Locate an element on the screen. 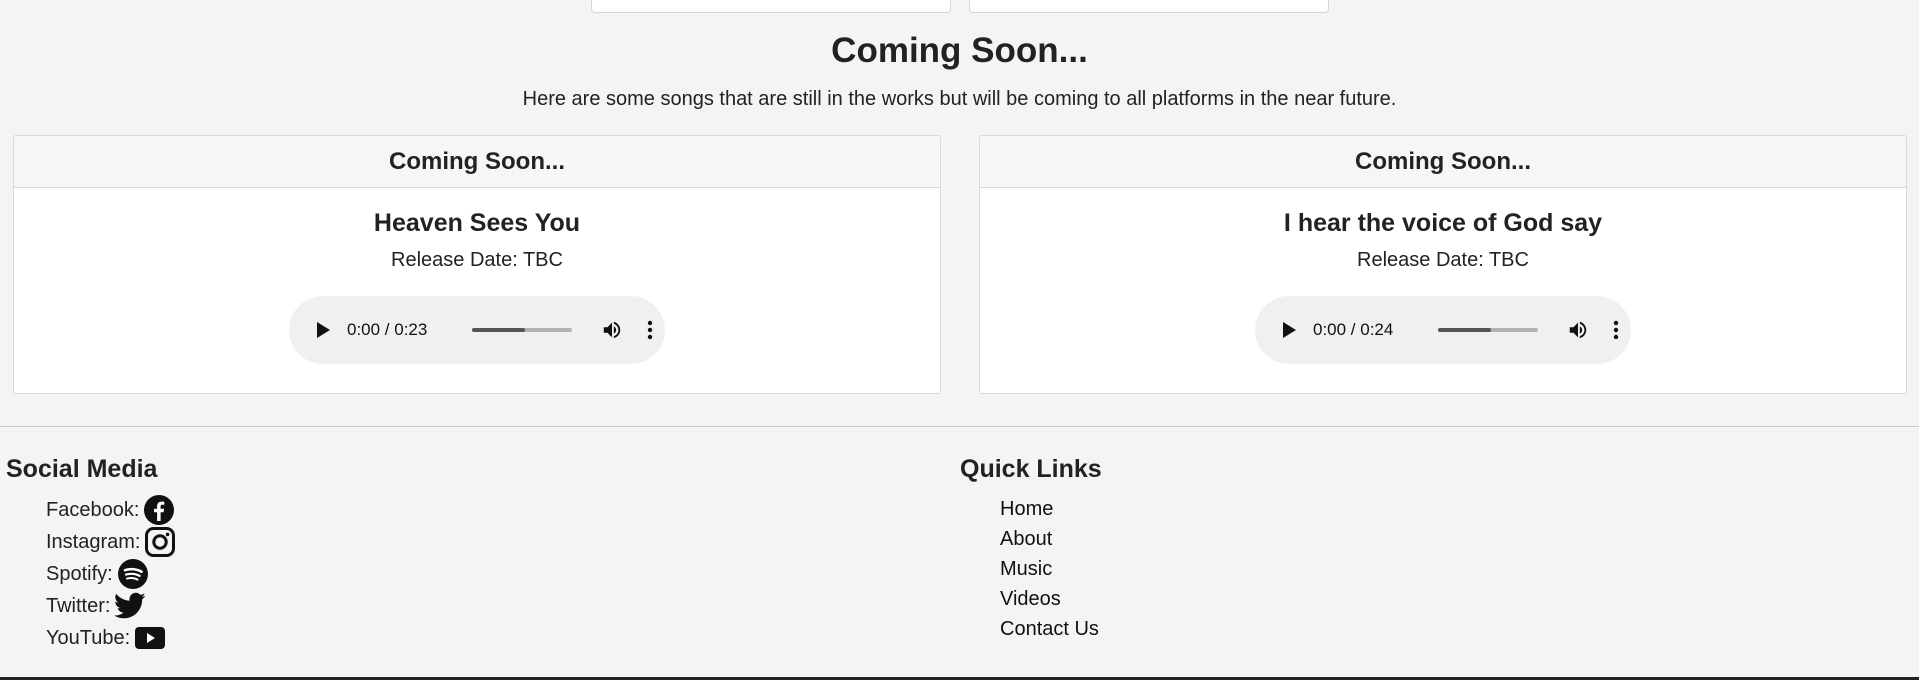 The width and height of the screenshot is (1919, 680). social-label: Facebook: is located at coordinates (93, 509).